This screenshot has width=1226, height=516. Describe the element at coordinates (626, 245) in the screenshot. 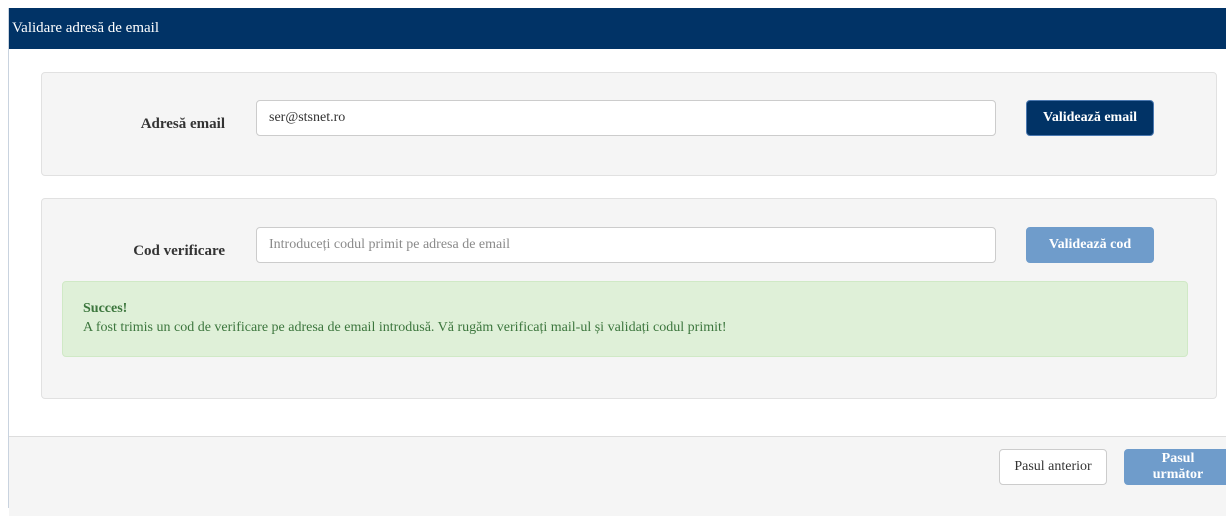

I see `verification-code-input` at that location.